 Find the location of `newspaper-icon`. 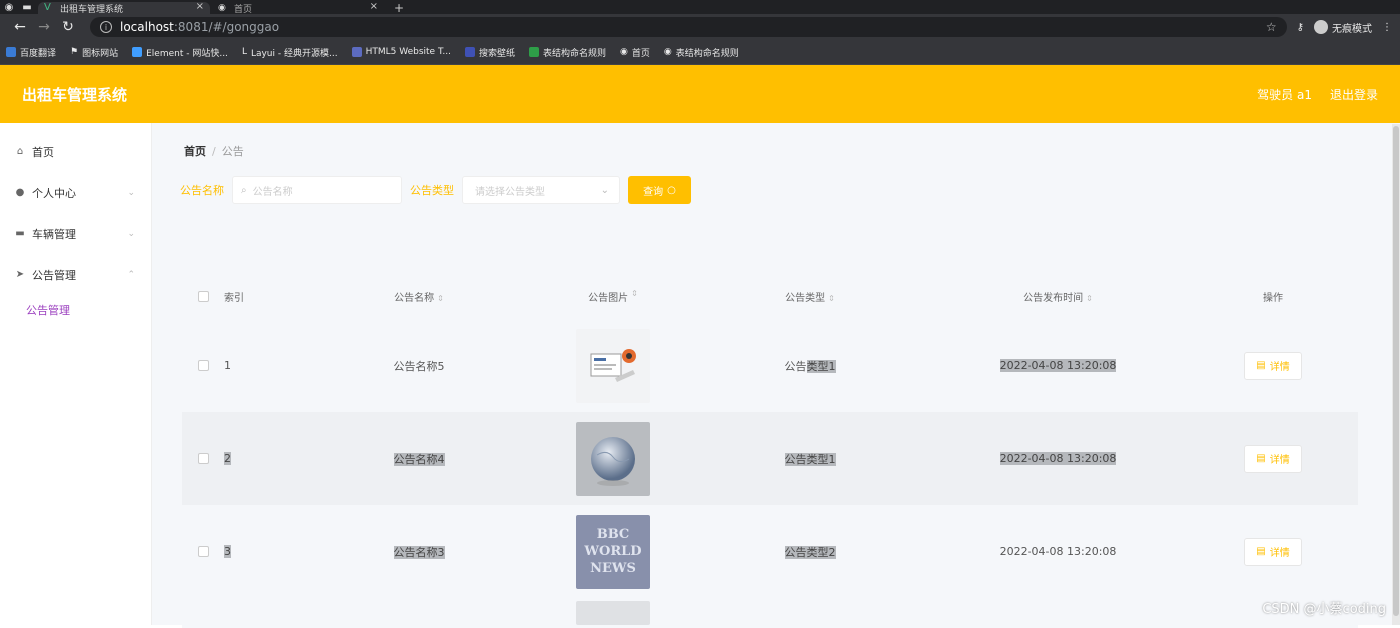

newspaper-icon is located at coordinates (613, 366).